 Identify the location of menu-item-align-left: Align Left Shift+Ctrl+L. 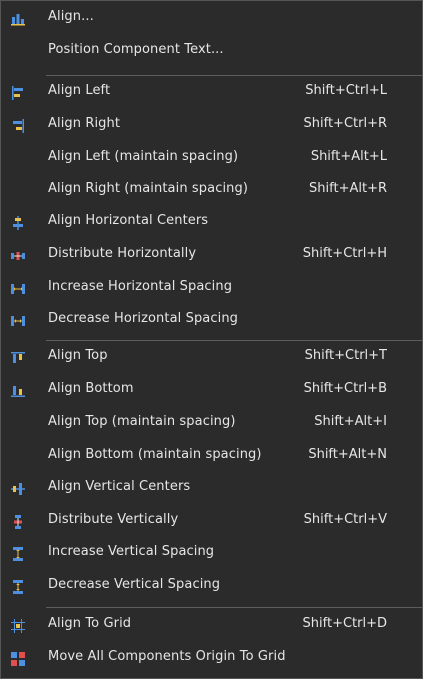
(211, 93).